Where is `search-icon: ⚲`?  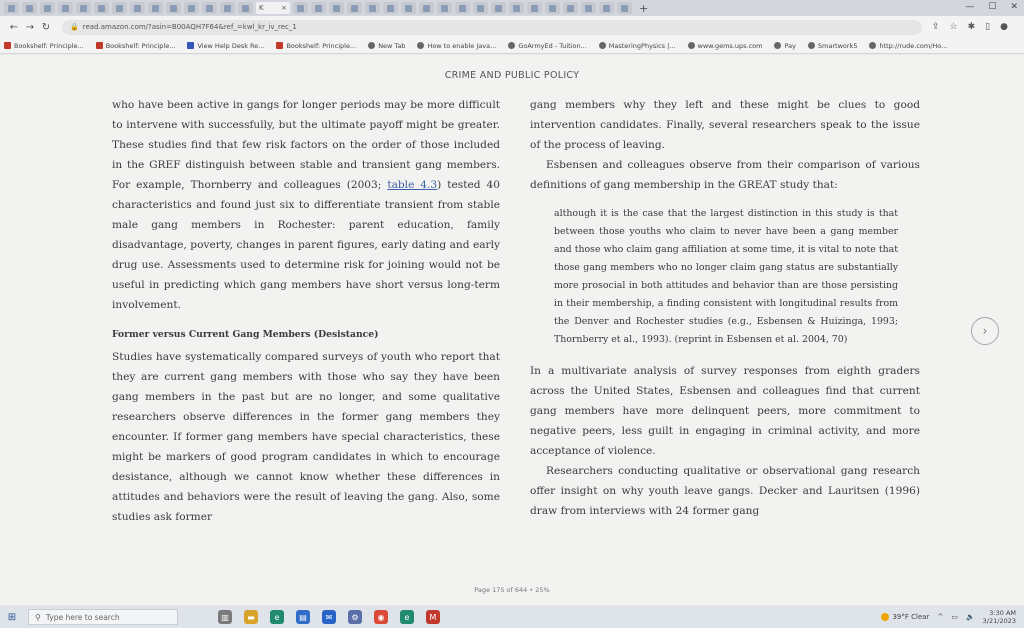 search-icon: ⚲ is located at coordinates (38, 617).